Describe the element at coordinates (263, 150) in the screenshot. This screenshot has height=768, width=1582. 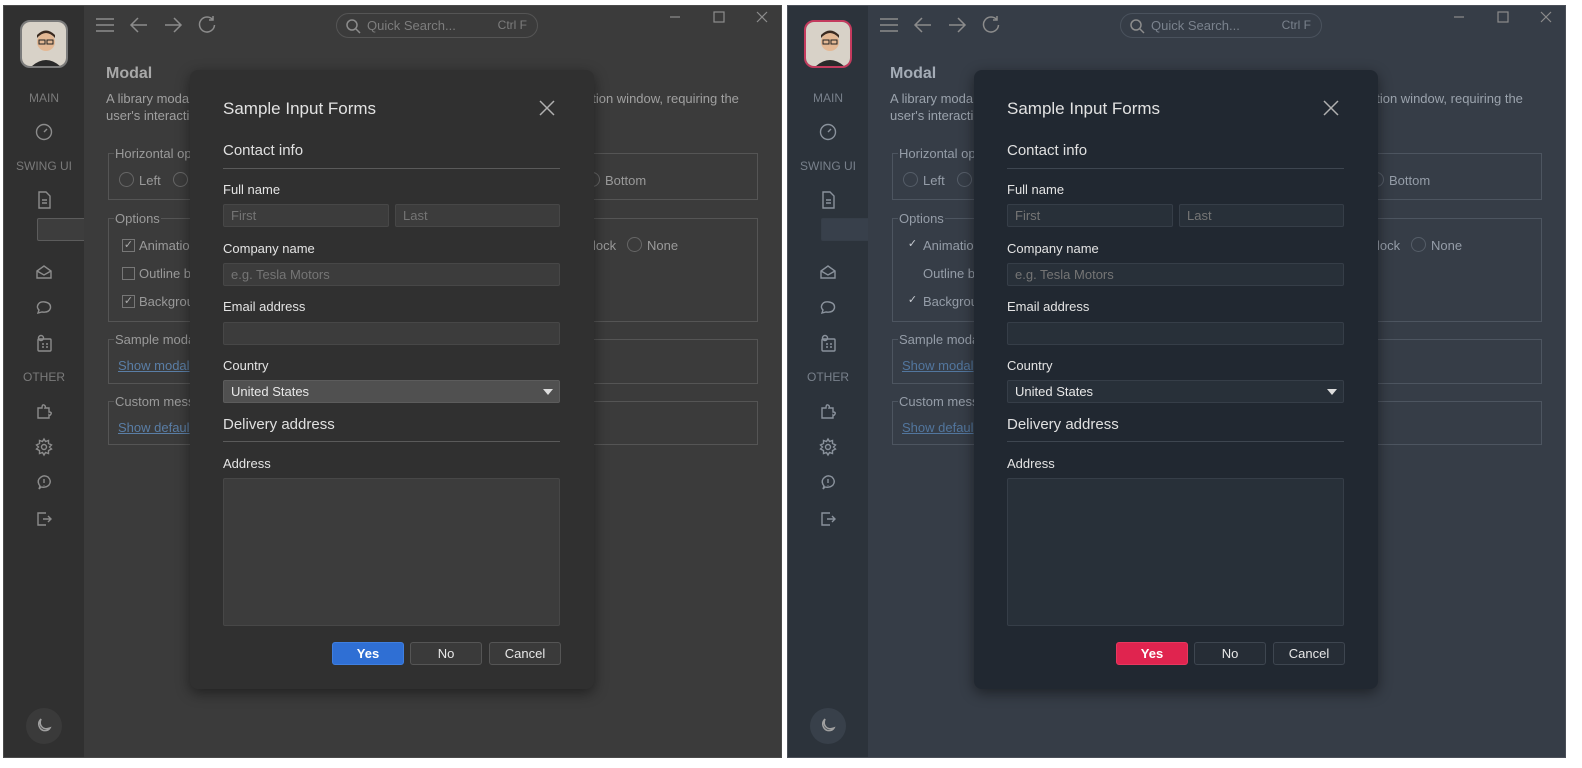
I see `contact-info-header: Contact info` at that location.